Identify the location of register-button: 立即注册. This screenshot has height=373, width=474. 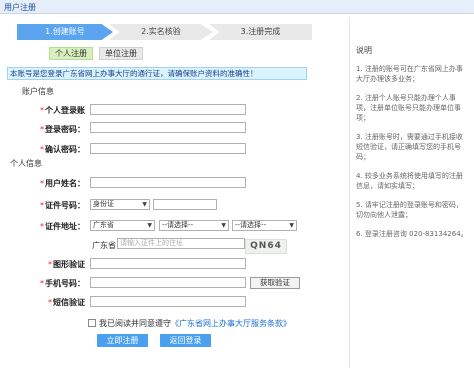
(122, 340).